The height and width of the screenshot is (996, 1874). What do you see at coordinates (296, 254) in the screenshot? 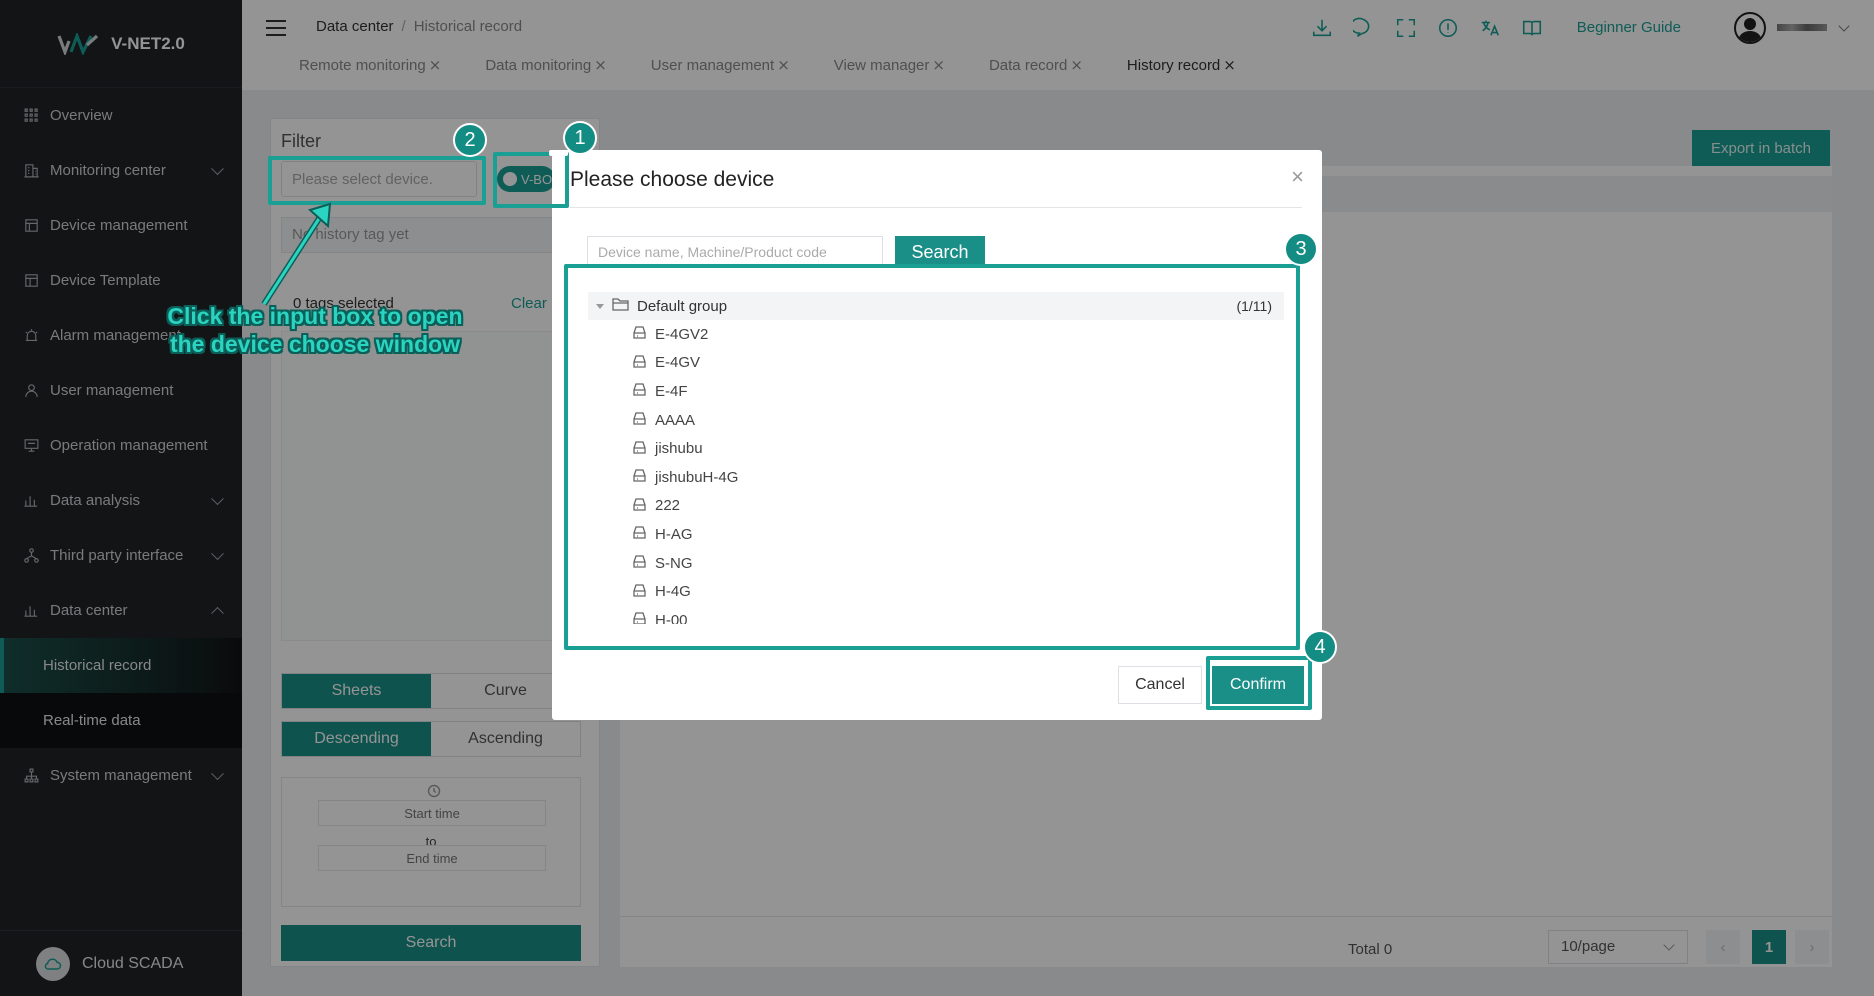
I see `callout-arrow-icon` at bounding box center [296, 254].